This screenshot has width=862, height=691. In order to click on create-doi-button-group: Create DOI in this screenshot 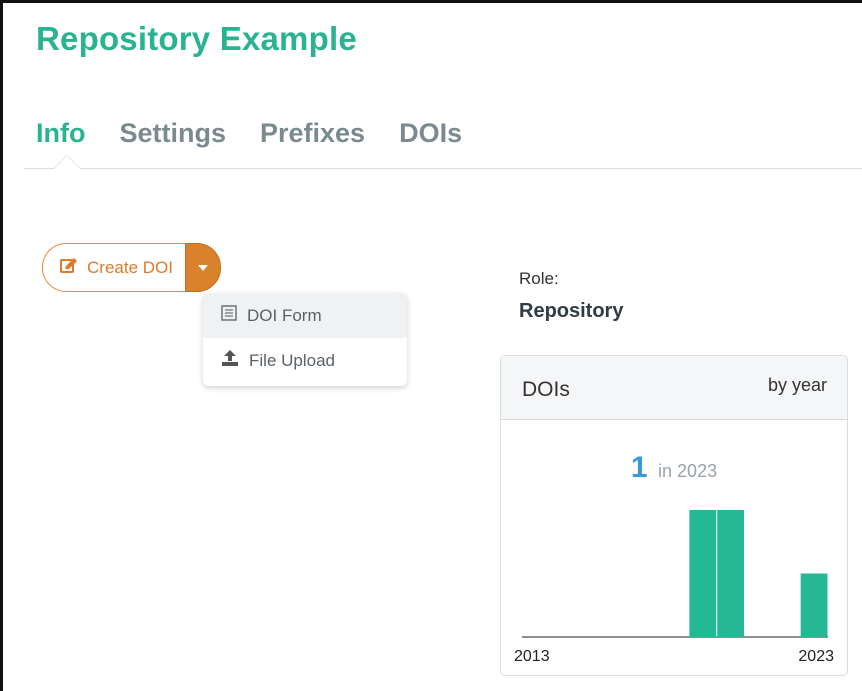, I will do `click(131, 267)`.